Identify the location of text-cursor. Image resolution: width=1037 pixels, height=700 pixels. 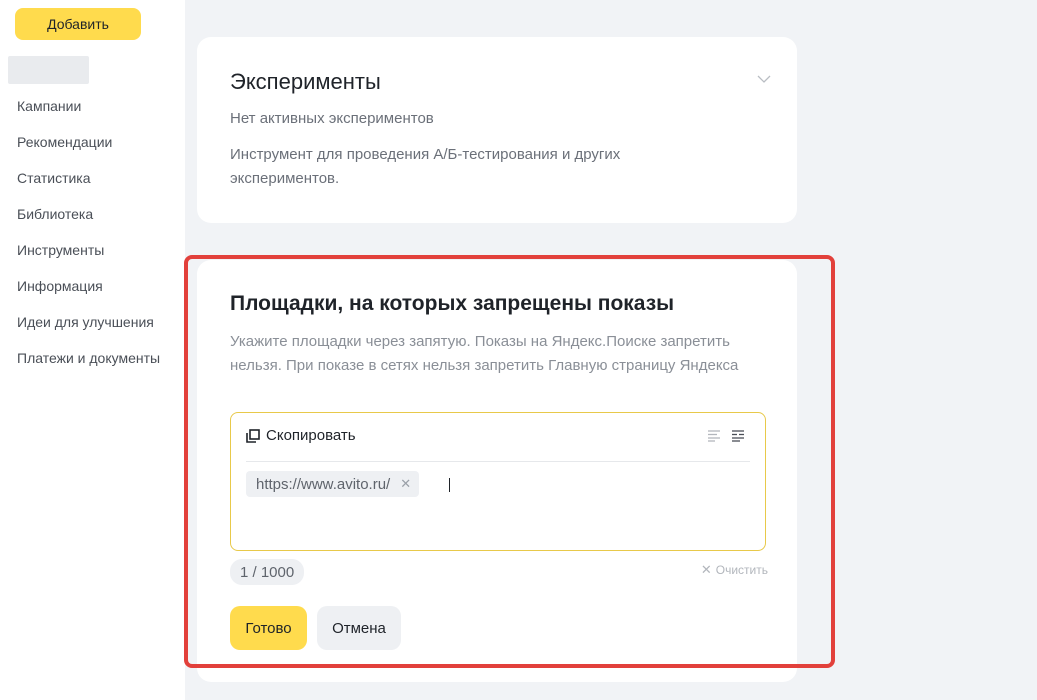
(449, 485).